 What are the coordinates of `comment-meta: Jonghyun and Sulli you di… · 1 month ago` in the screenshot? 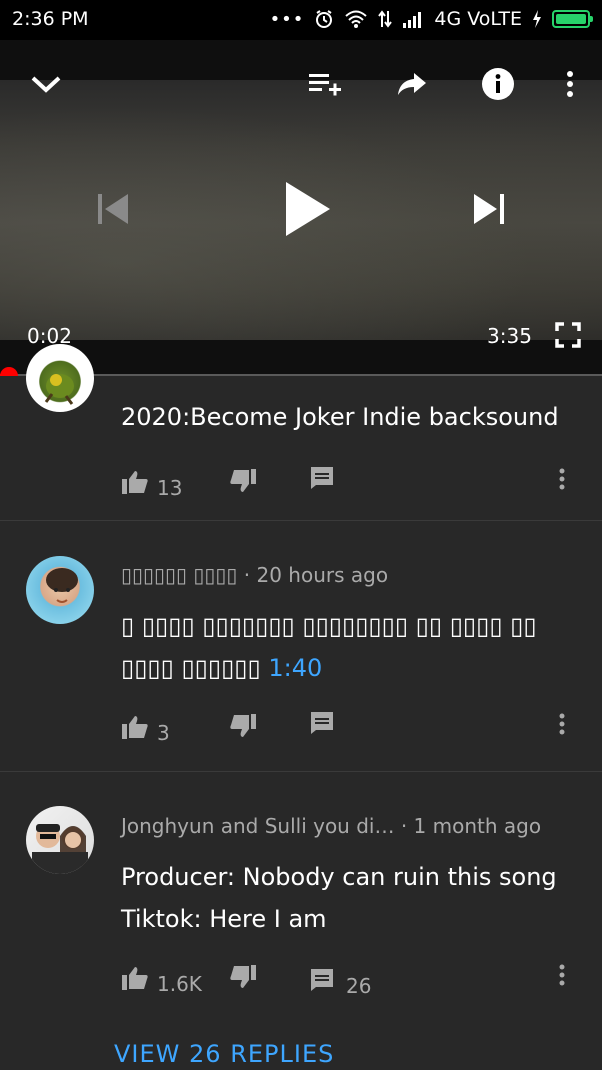 It's located at (331, 826).